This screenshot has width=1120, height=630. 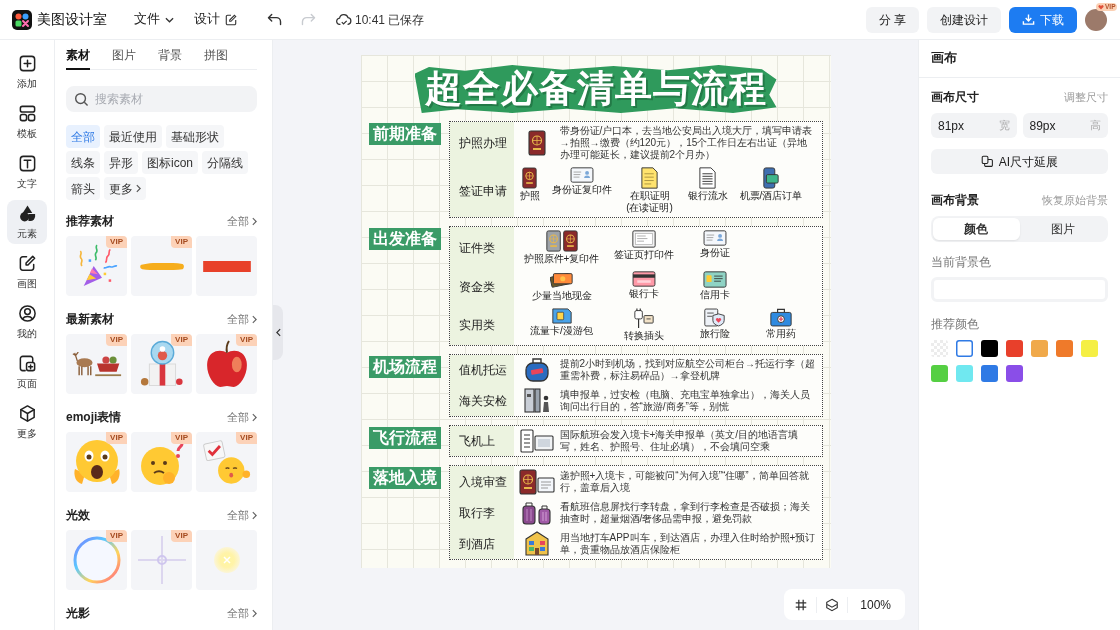 What do you see at coordinates (154, 19) in the screenshot?
I see `menu-button: 文件` at bounding box center [154, 19].